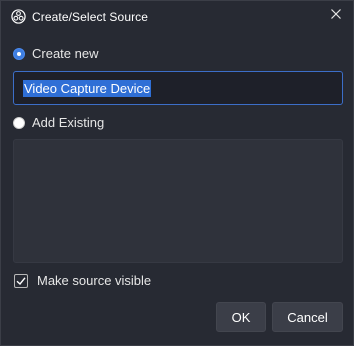 Image resolution: width=354 pixels, height=346 pixels. What do you see at coordinates (19, 53) in the screenshot?
I see `create-new-radio` at bounding box center [19, 53].